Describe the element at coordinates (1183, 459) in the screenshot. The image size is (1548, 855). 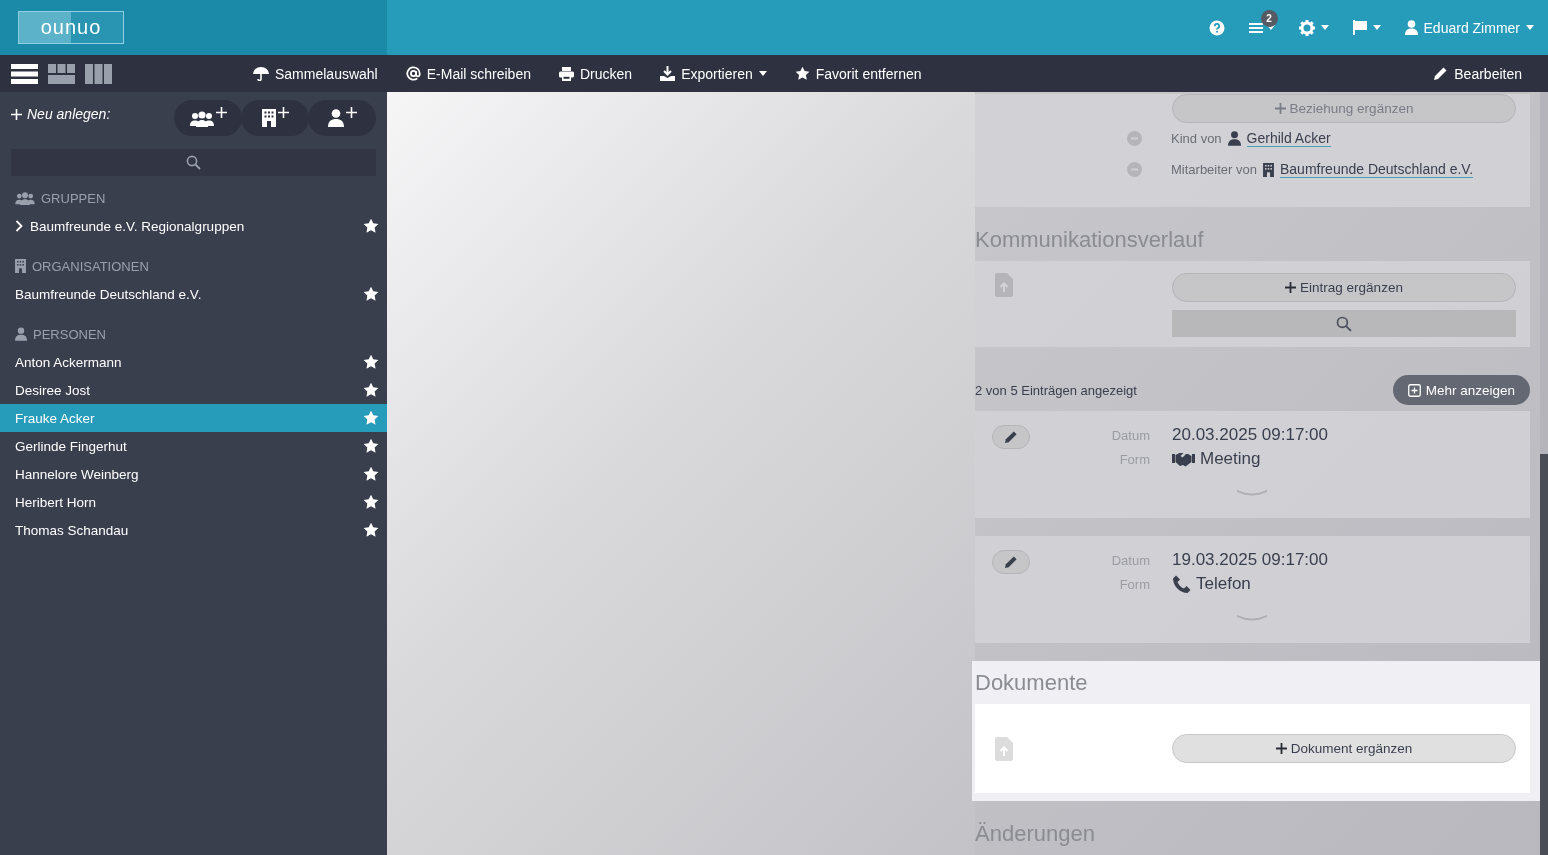
I see `handshake-icon` at that location.